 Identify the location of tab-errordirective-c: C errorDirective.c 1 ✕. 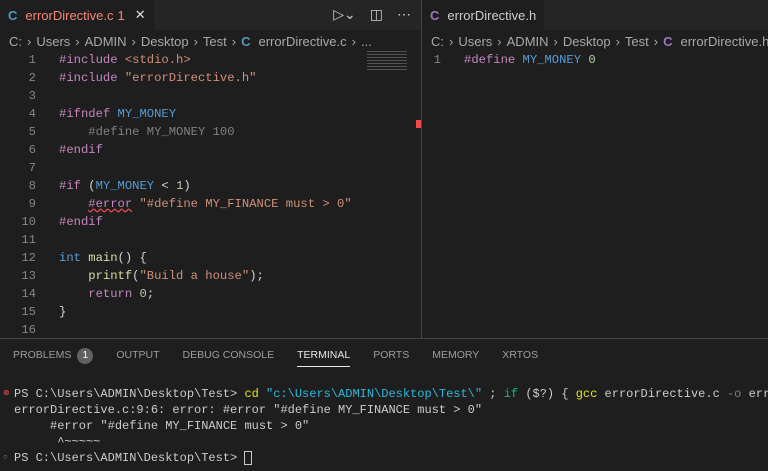
(77, 15).